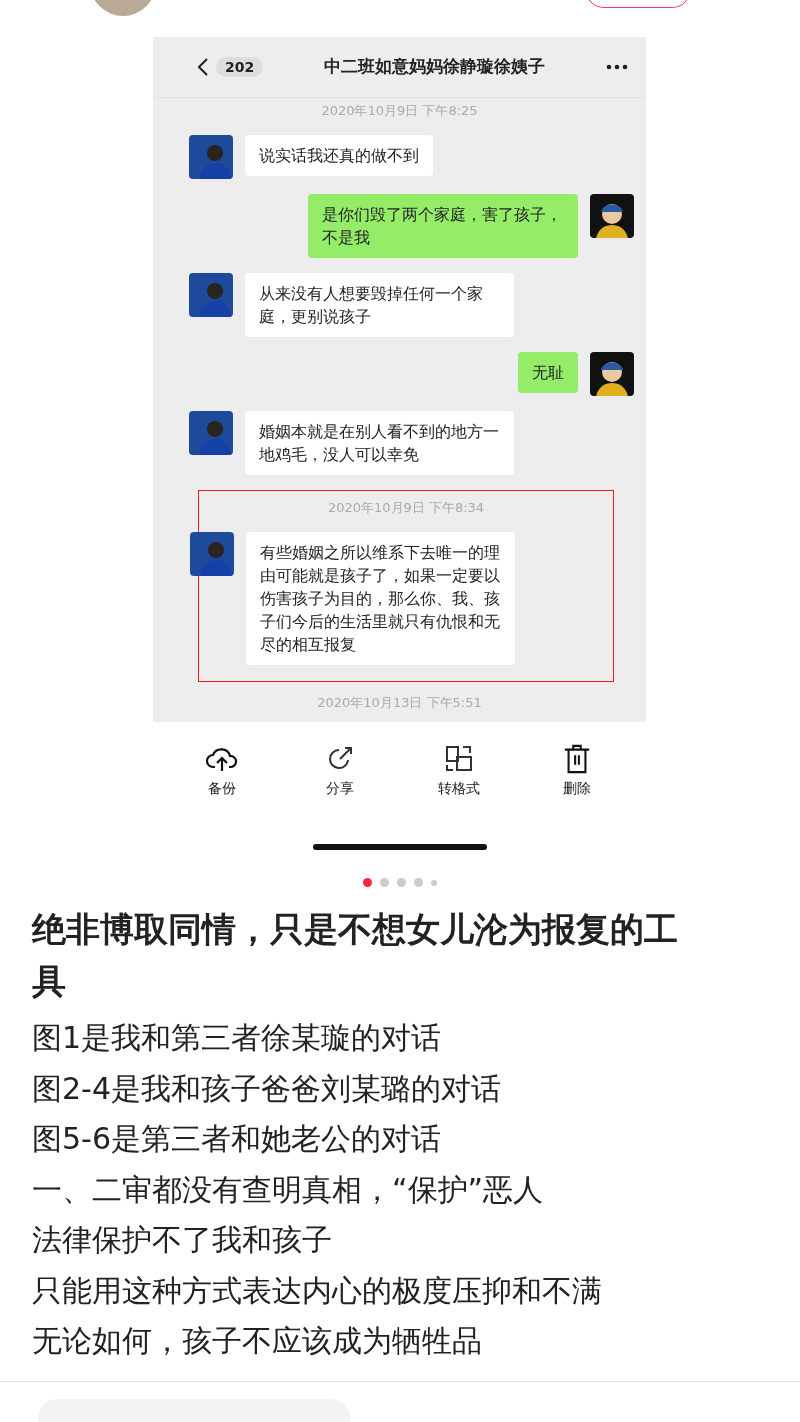 This screenshot has width=800, height=1422. What do you see at coordinates (203, 67) in the screenshot?
I see `back-icon` at bounding box center [203, 67].